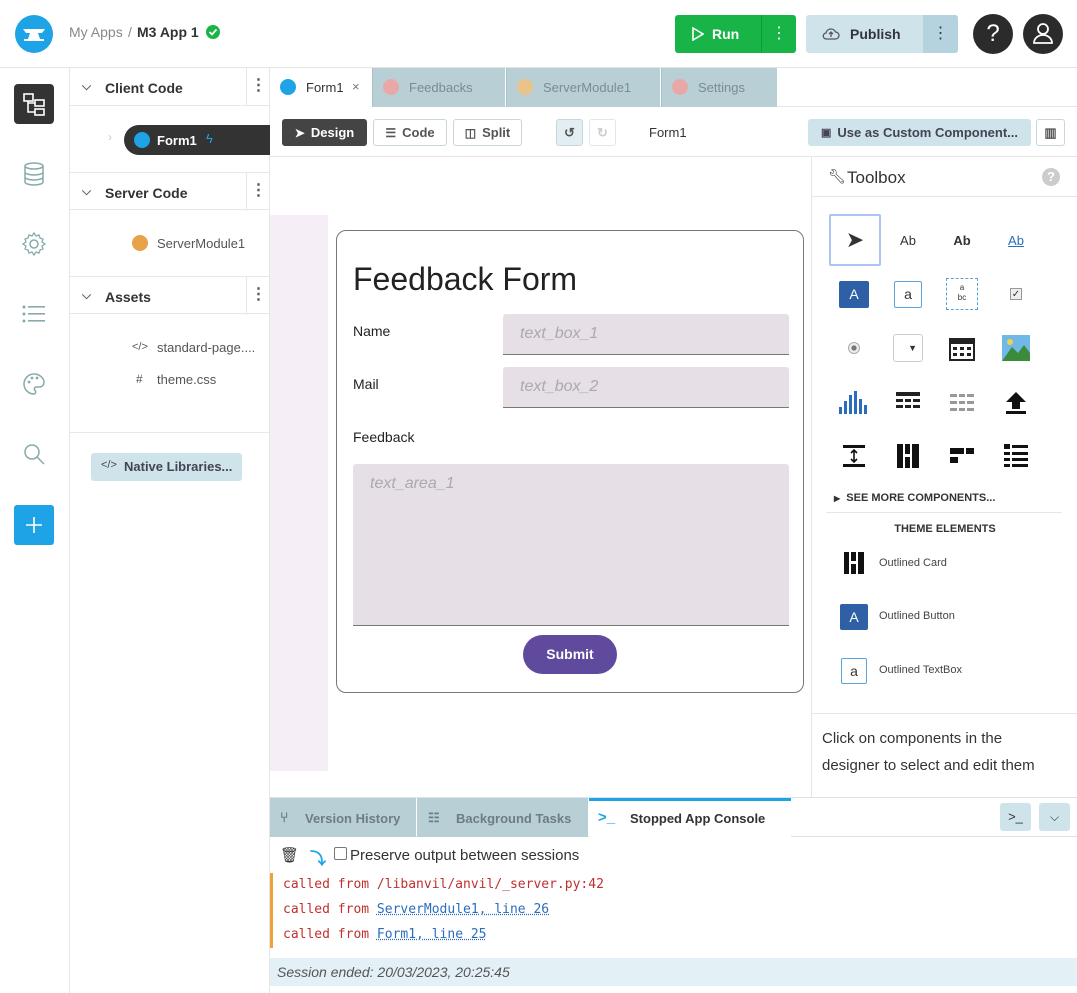 This screenshot has width=1077, height=993. Describe the element at coordinates (371, 331) in the screenshot. I see `name-label: Name` at that location.